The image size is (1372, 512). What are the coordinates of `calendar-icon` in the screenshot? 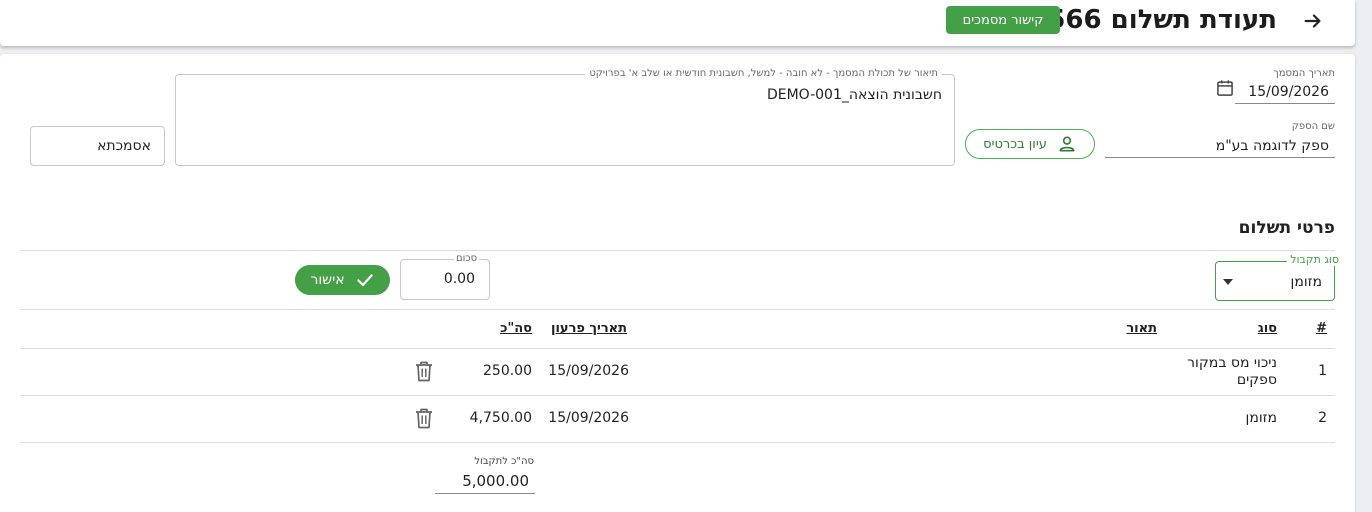 It's located at (1225, 88).